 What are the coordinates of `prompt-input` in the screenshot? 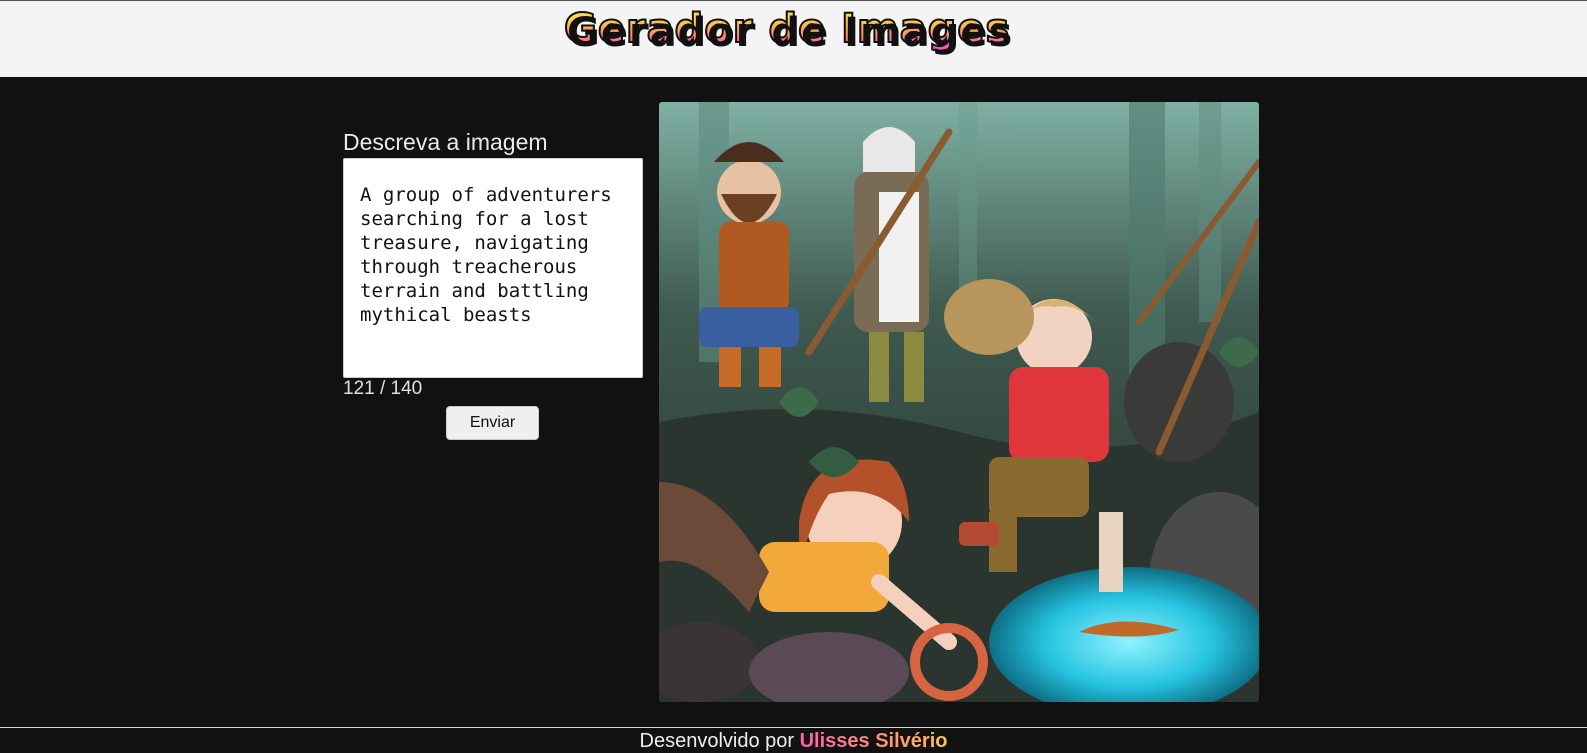 It's located at (493, 268).